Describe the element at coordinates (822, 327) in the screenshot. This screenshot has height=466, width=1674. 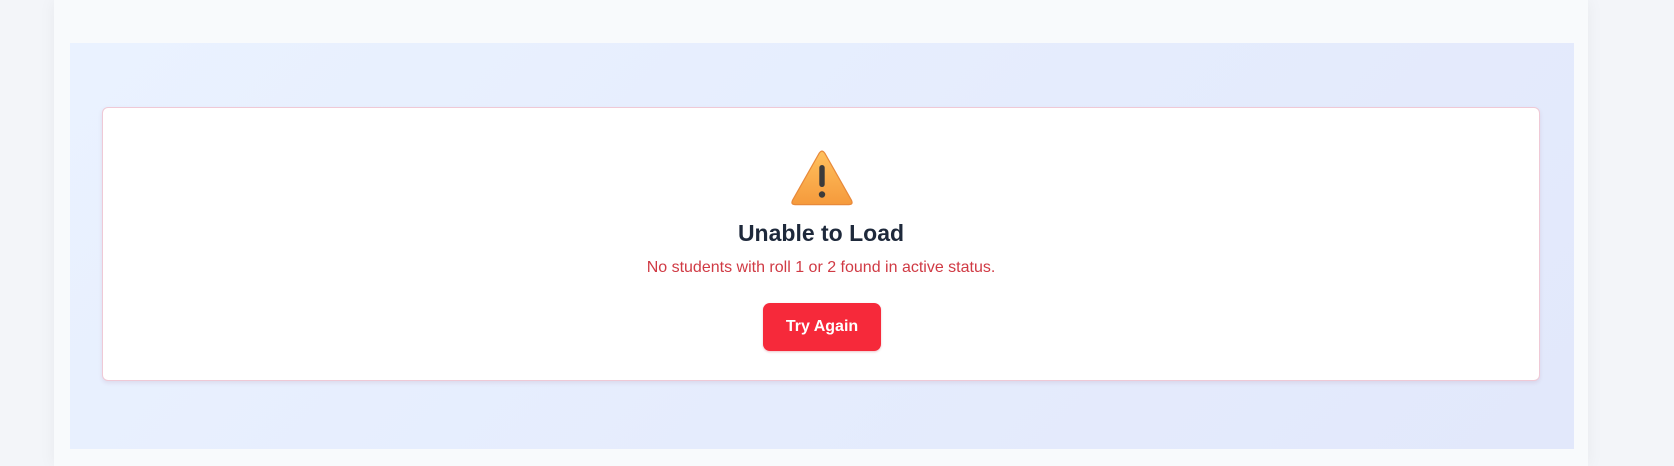
I see `try-again-button: Try Again` at that location.